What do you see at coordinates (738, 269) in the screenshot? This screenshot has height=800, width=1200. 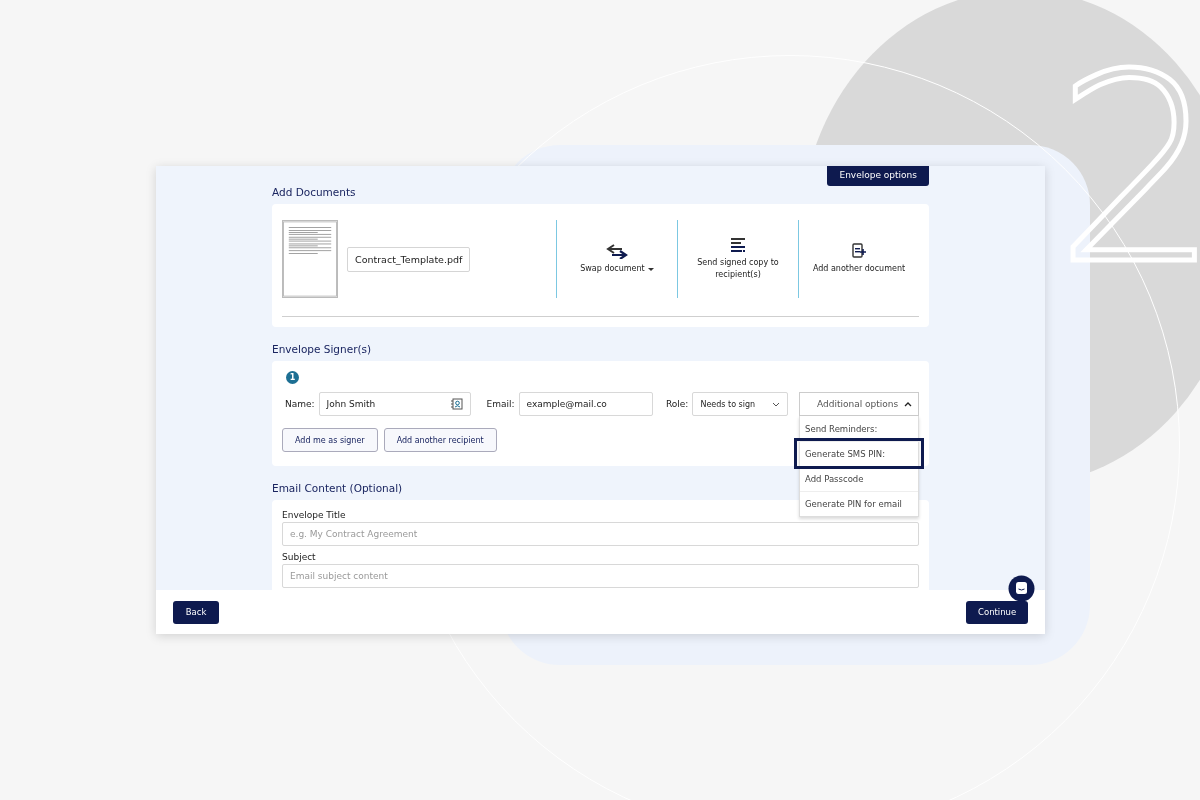 I see `document-action: Send signed copy to recipient(s)` at bounding box center [738, 269].